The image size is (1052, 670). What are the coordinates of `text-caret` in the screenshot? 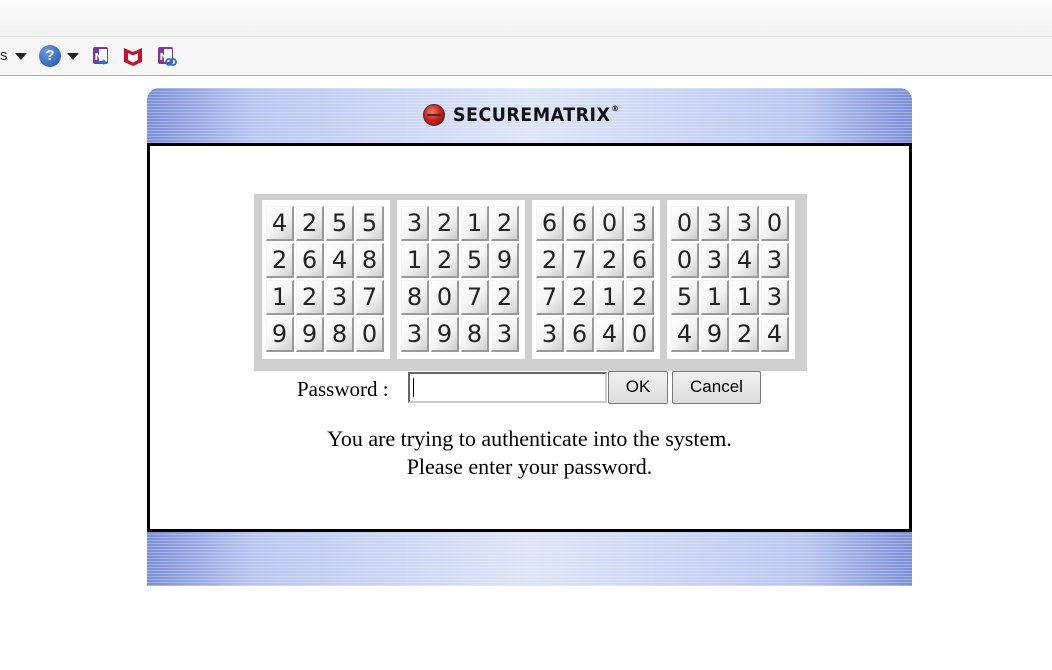 It's located at (413, 387).